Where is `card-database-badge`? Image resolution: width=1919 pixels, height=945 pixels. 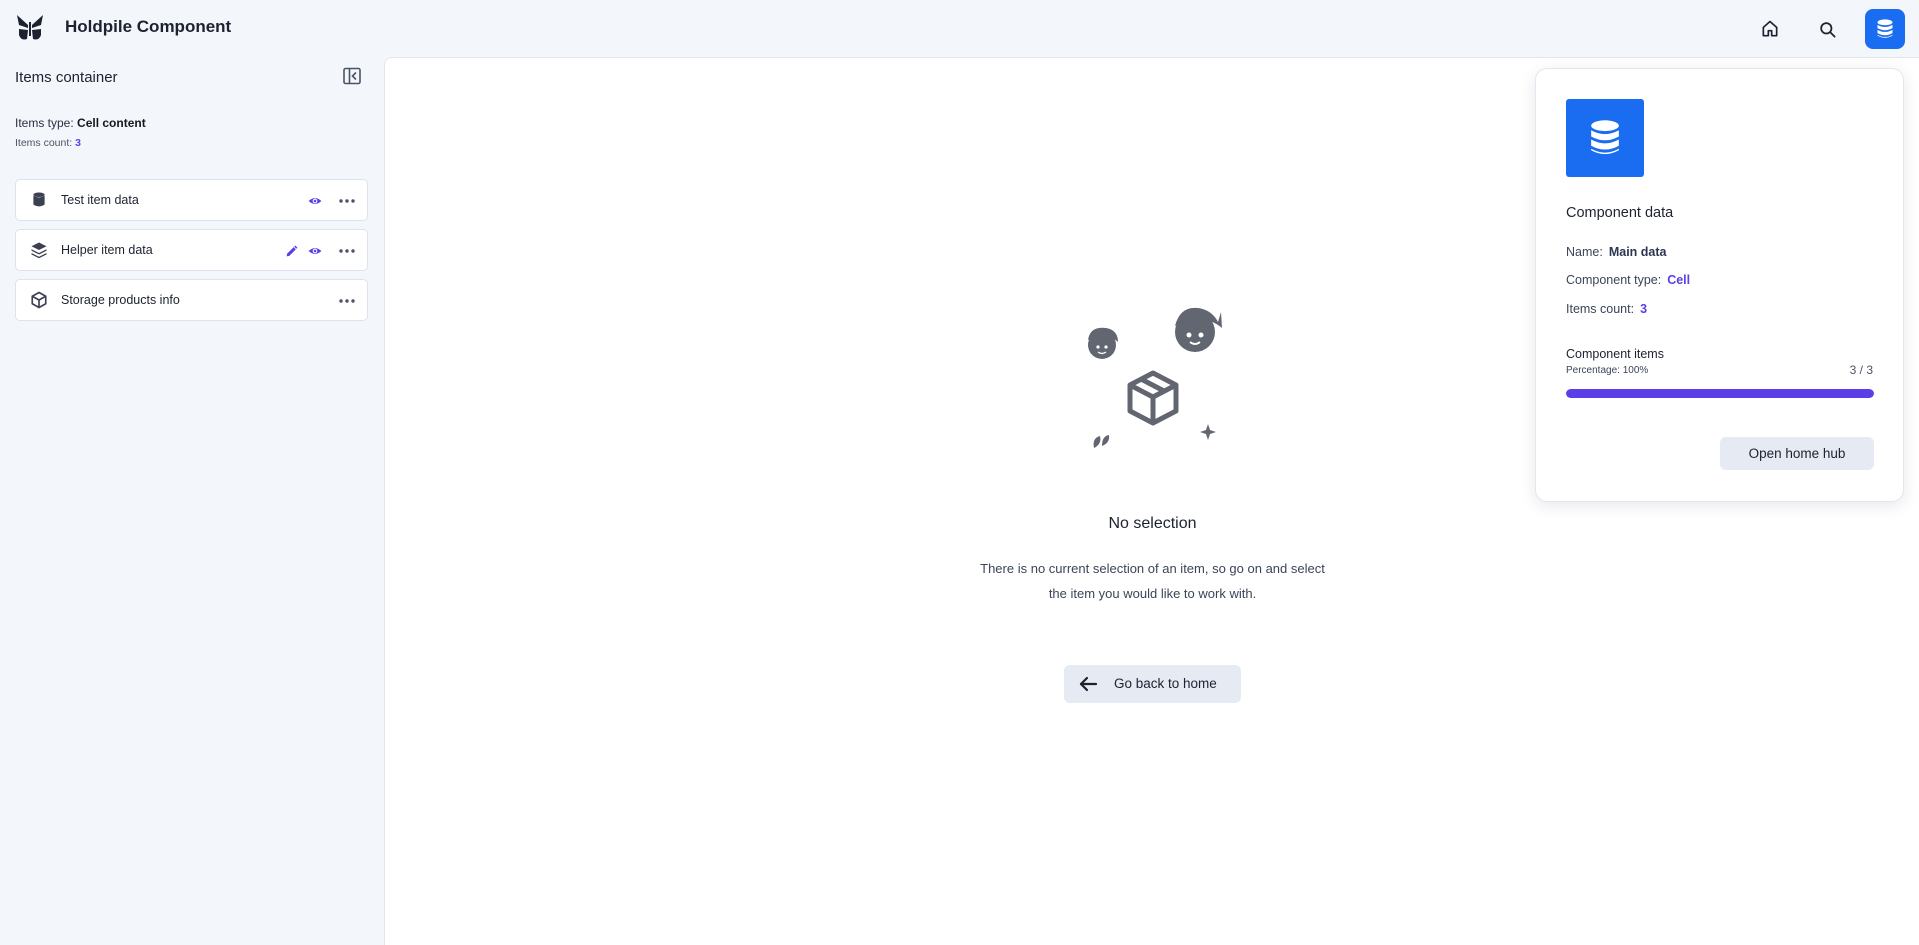 card-database-badge is located at coordinates (1605, 138).